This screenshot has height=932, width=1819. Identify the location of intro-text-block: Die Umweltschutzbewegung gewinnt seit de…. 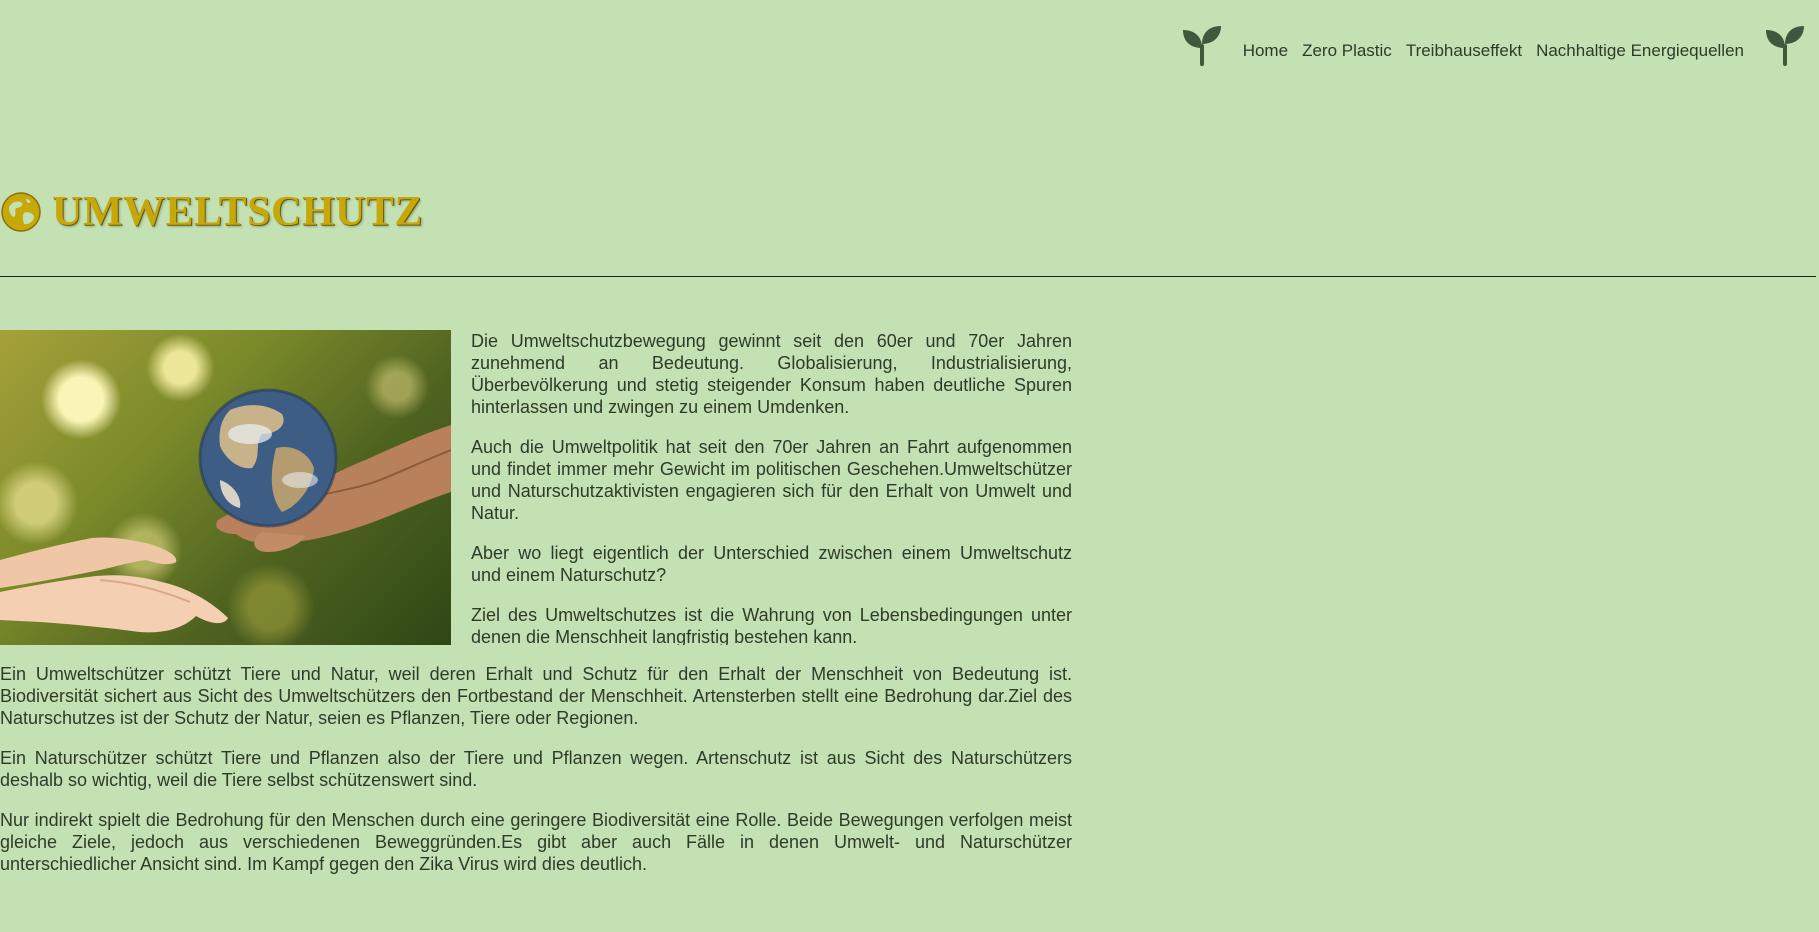
(771, 487).